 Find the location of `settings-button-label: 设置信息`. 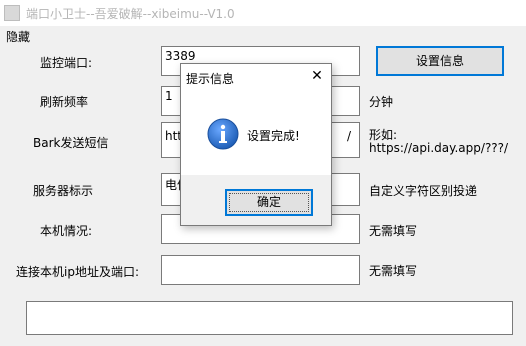

settings-button-label: 设置信息 is located at coordinates (439, 61).